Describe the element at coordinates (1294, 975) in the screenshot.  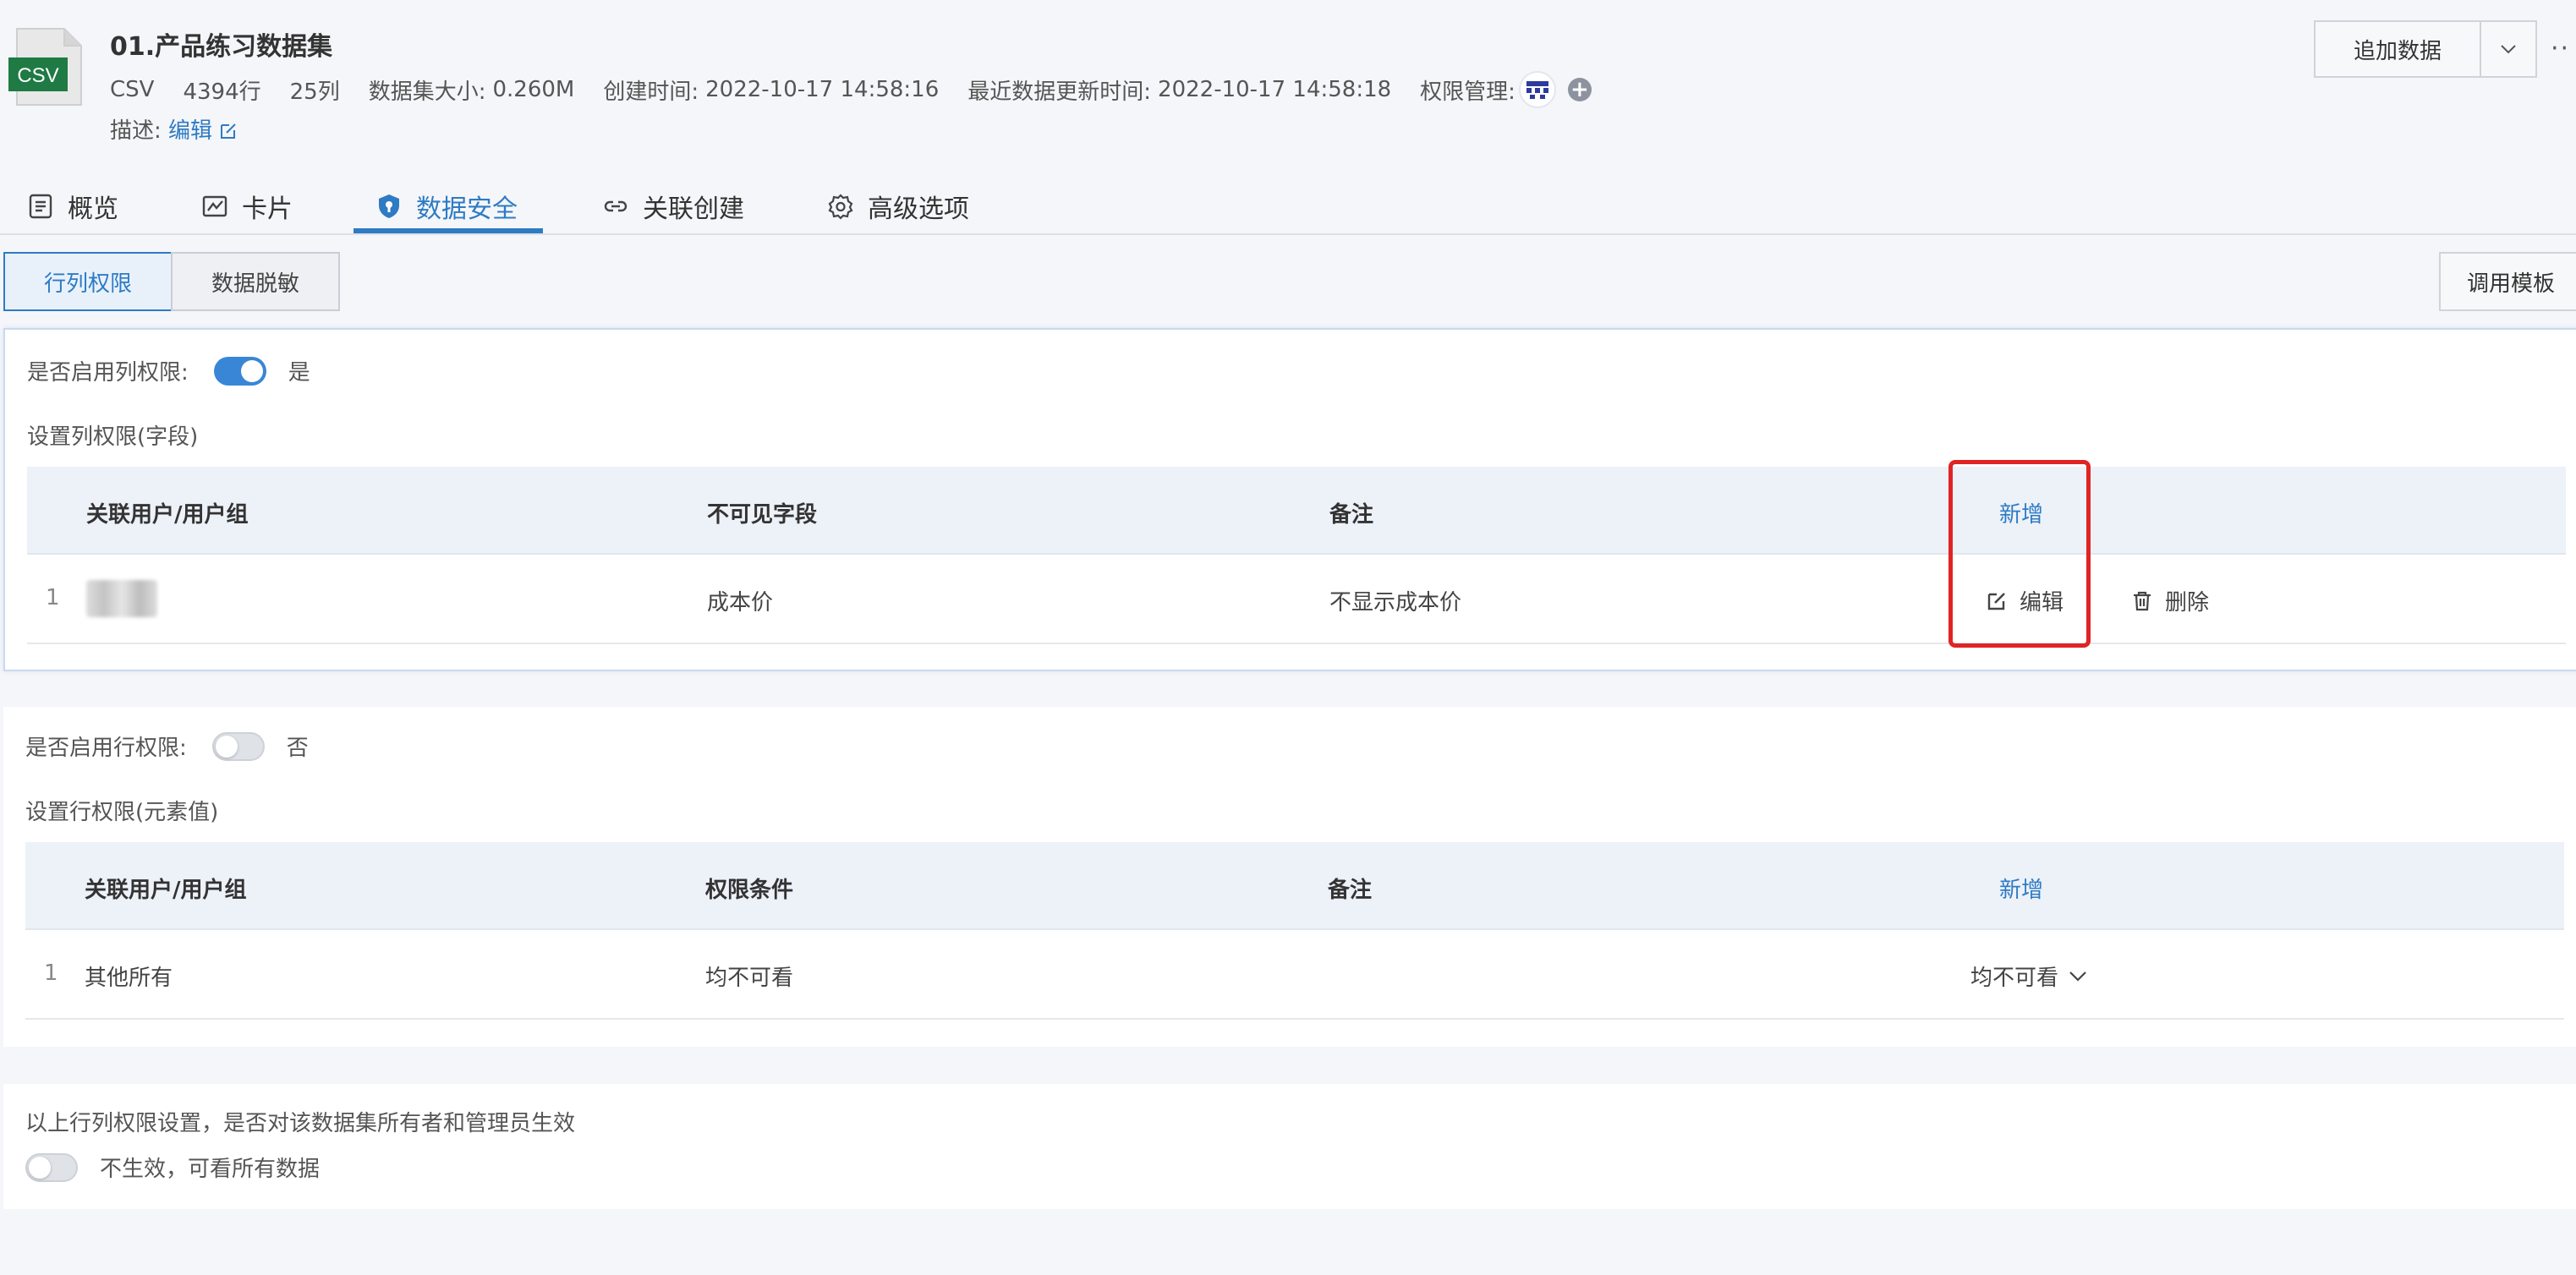
I see `table-row: 1 其他所有 均不可看 均不可看` at that location.